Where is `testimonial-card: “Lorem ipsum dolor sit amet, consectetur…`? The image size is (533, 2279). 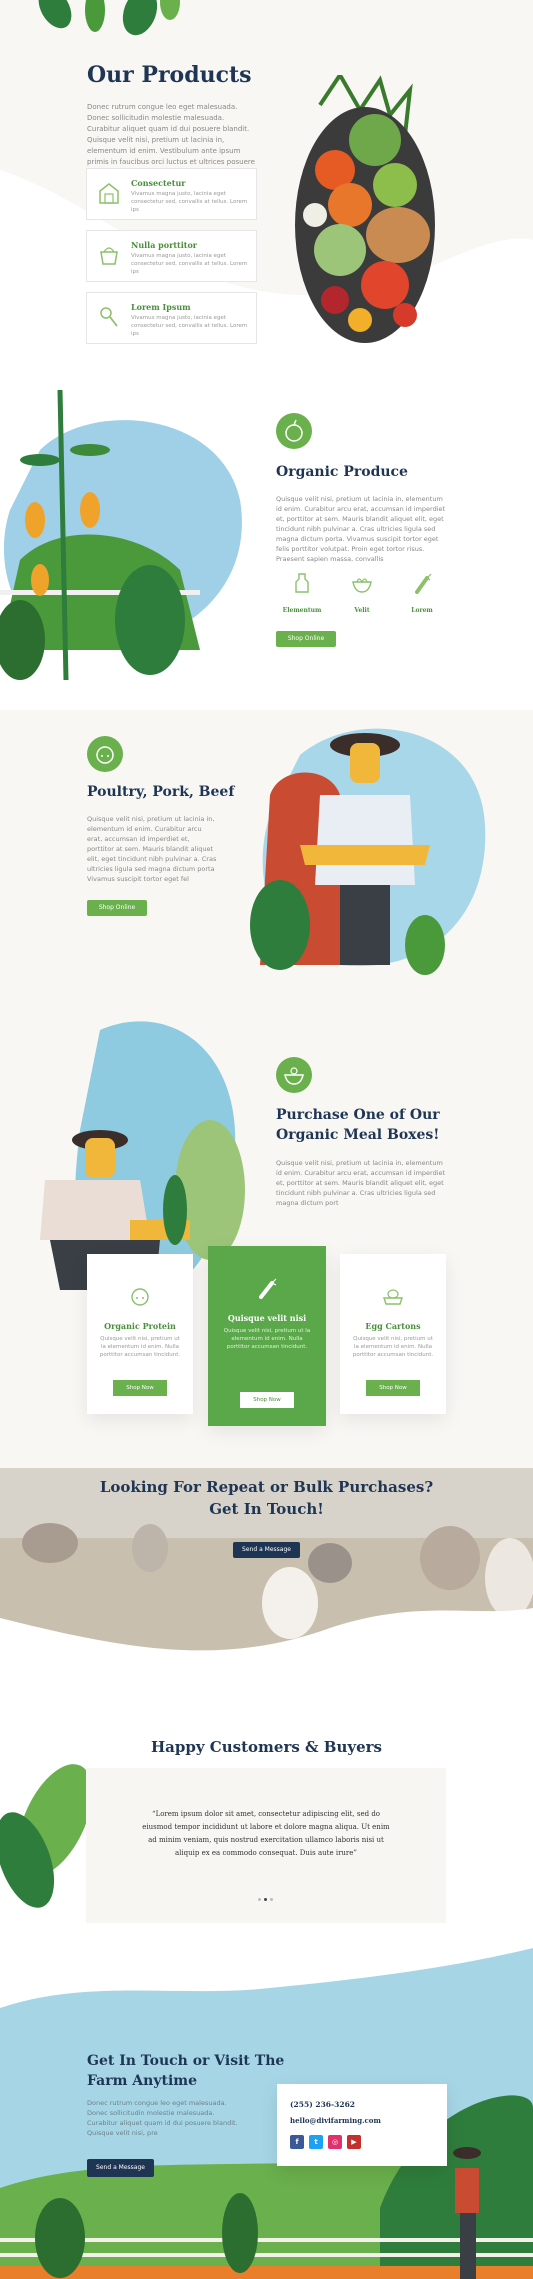 testimonial-card: “Lorem ipsum dolor sit amet, consectetur… is located at coordinates (266, 1845).